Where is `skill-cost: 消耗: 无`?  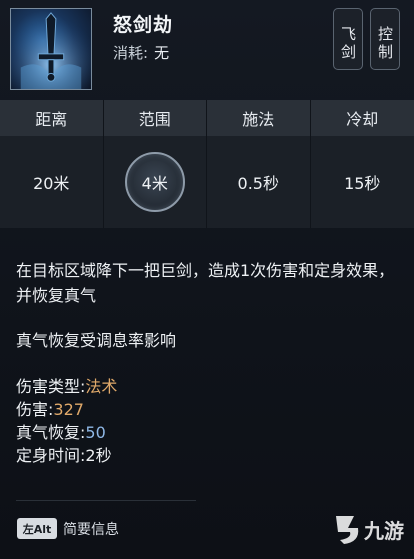 skill-cost: 消耗: 无 is located at coordinates (141, 52).